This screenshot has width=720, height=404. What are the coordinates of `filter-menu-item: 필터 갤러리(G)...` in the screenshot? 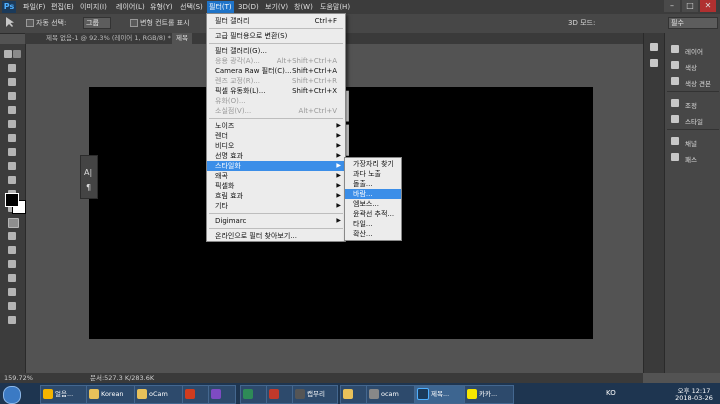 It's located at (276, 51).